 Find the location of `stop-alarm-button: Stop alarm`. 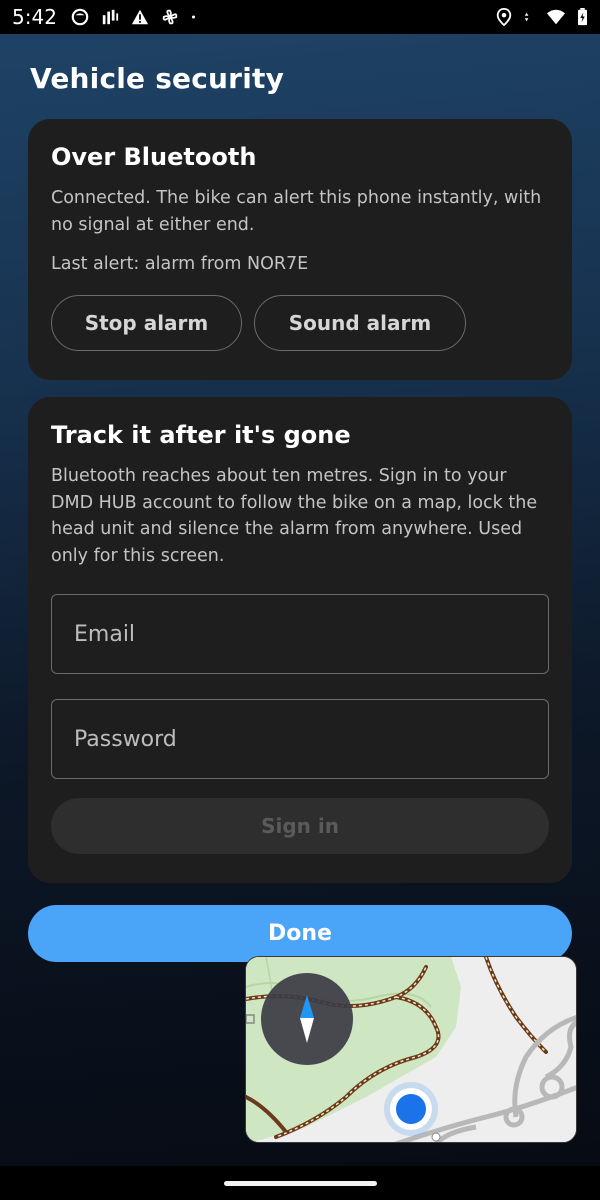

stop-alarm-button: Stop alarm is located at coordinates (146, 323).